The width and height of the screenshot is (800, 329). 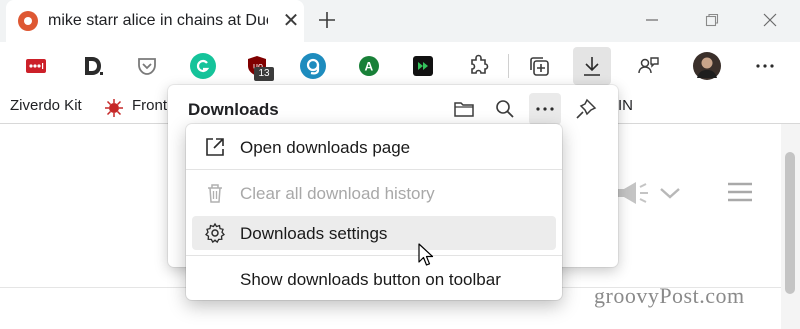 I want to click on watermark: groovyPost.com, so click(x=669, y=295).